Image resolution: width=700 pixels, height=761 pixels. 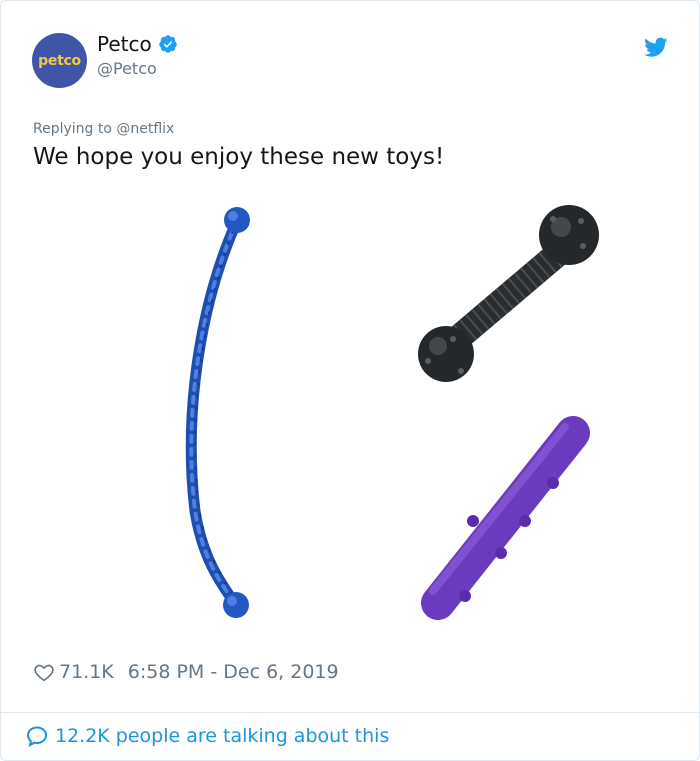 What do you see at coordinates (217, 412) in the screenshot?
I see `rope-toy-image` at bounding box center [217, 412].